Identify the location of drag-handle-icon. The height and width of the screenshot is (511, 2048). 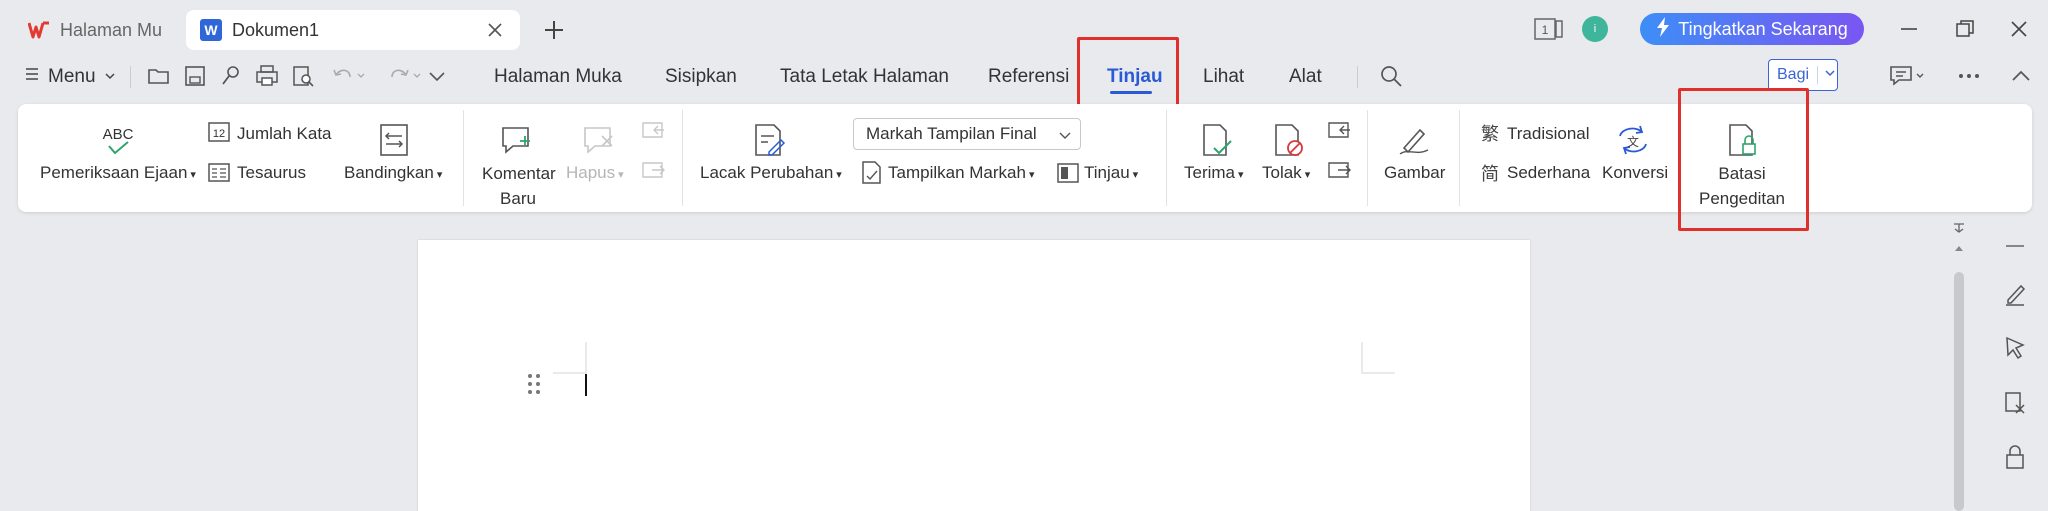
(534, 384).